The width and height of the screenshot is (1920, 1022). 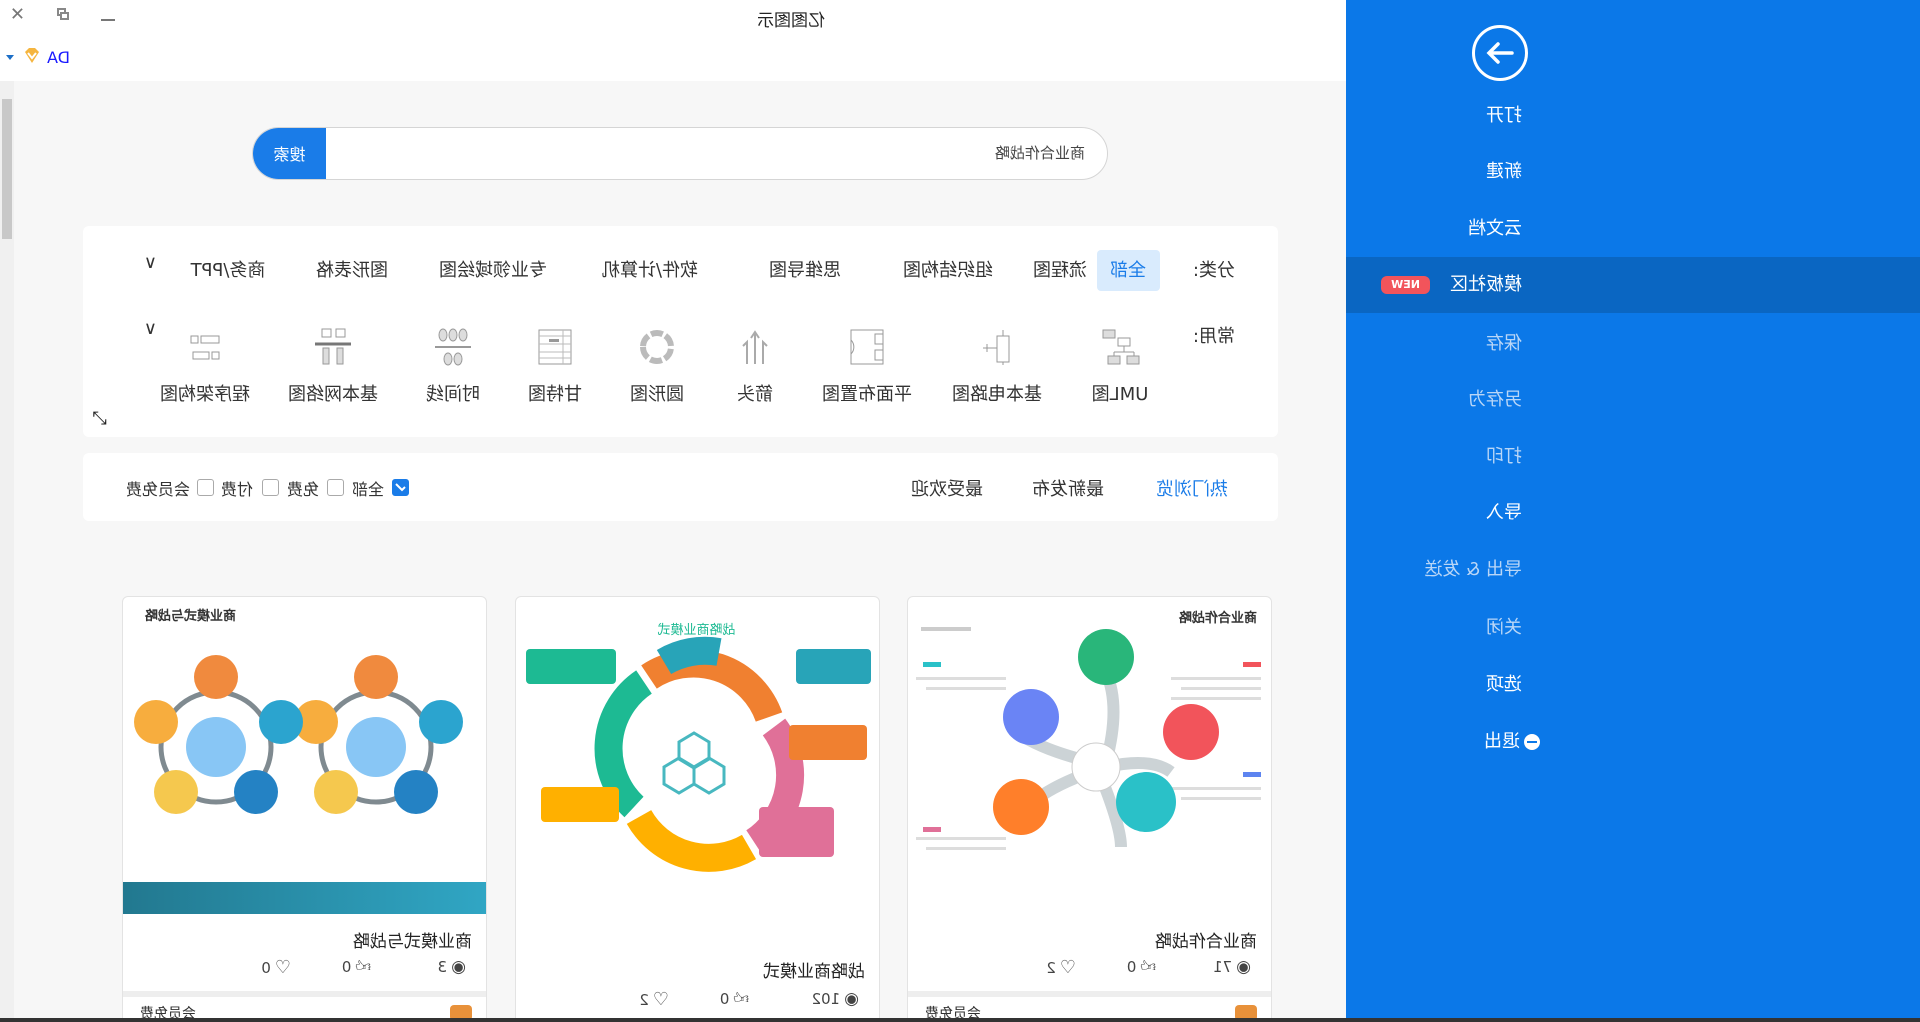 I want to click on filter-vip-free-checkbox, so click(x=205, y=487).